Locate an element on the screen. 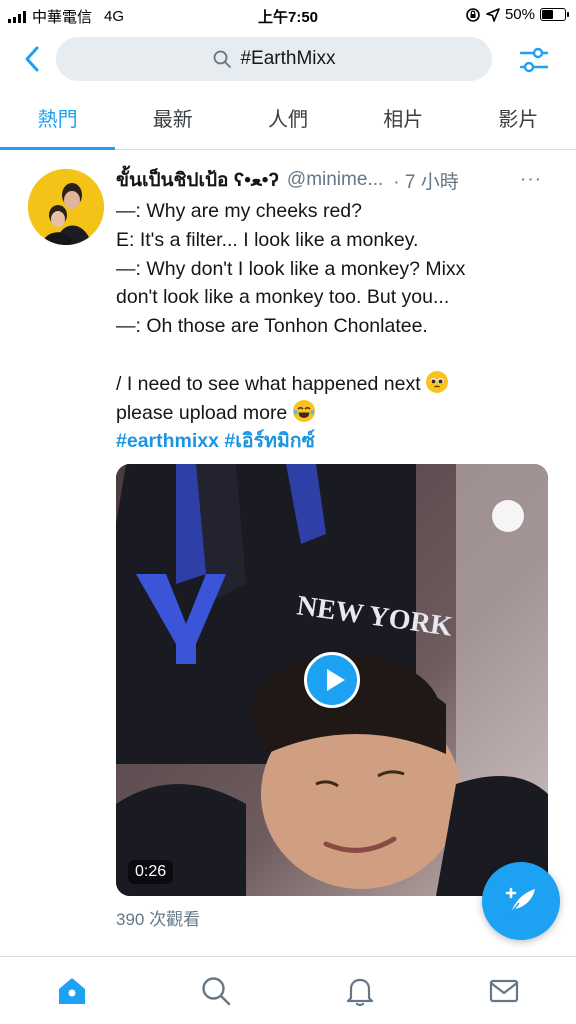 Image resolution: width=576 pixels, height=1024 pixels. nav-notifications is located at coordinates (360, 990).